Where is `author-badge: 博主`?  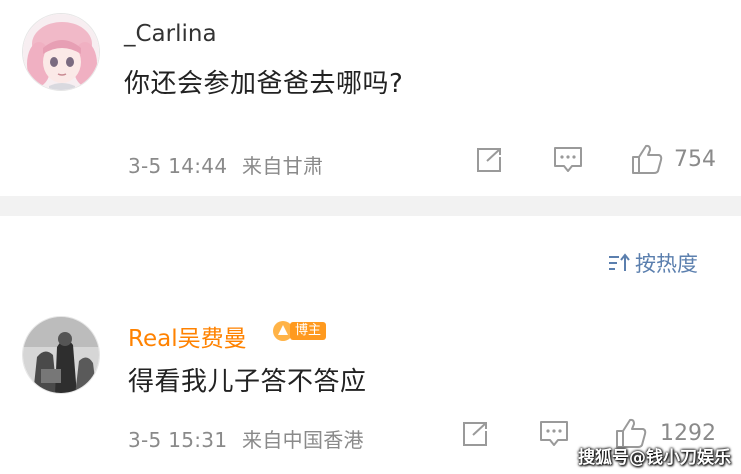
author-badge: 博主 is located at coordinates (299, 331).